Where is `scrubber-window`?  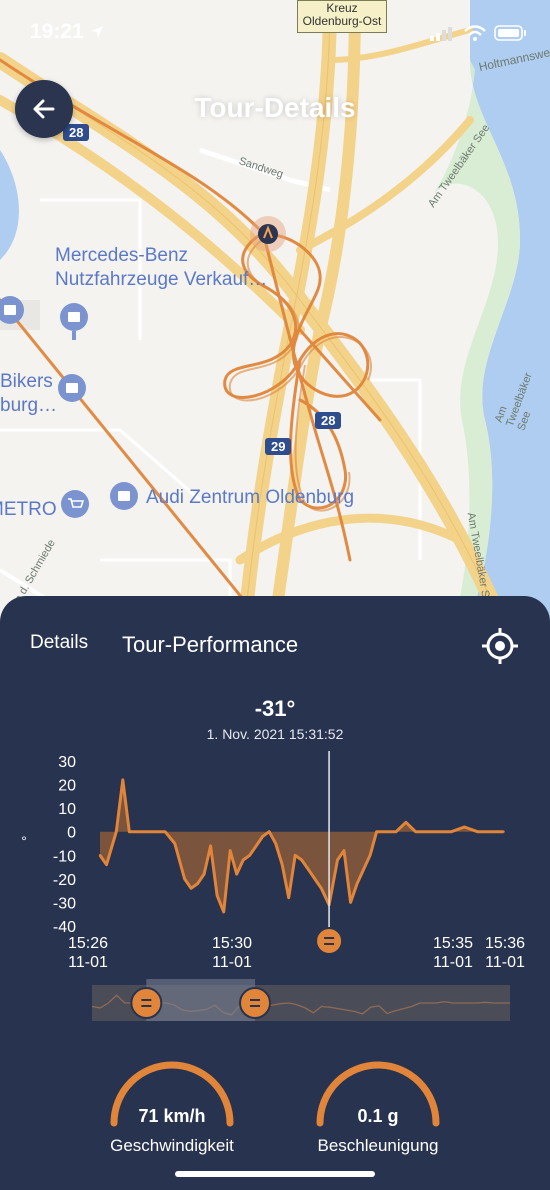 scrubber-window is located at coordinates (201, 1000).